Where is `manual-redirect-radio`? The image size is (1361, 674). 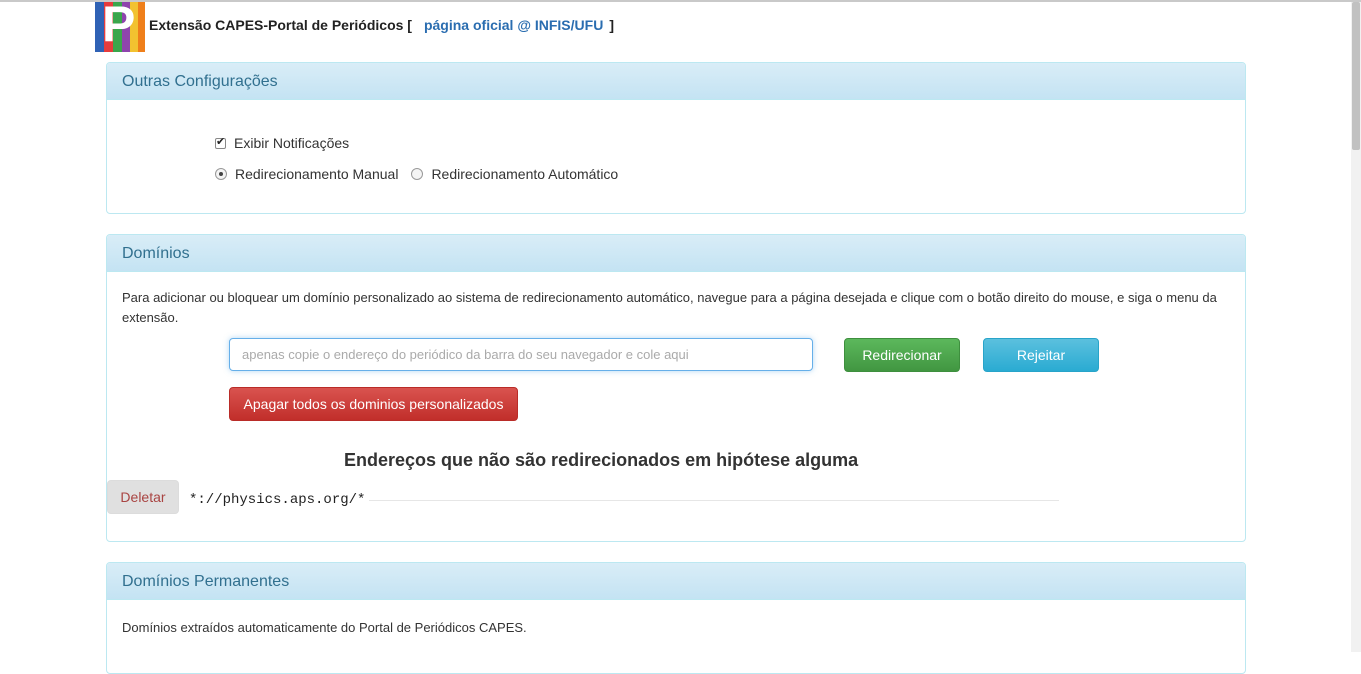 manual-redirect-radio is located at coordinates (221, 174).